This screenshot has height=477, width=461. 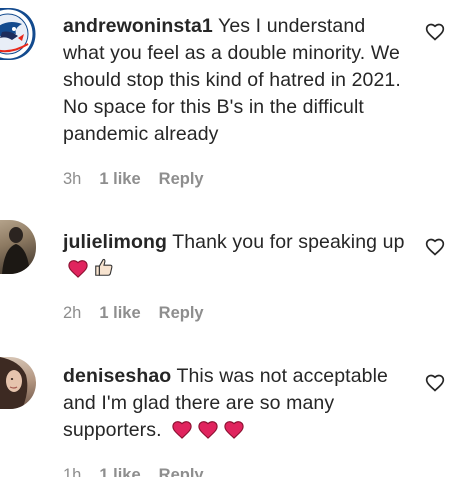 What do you see at coordinates (288, 242) in the screenshot?
I see `comment-text: Thank you for speaking up` at bounding box center [288, 242].